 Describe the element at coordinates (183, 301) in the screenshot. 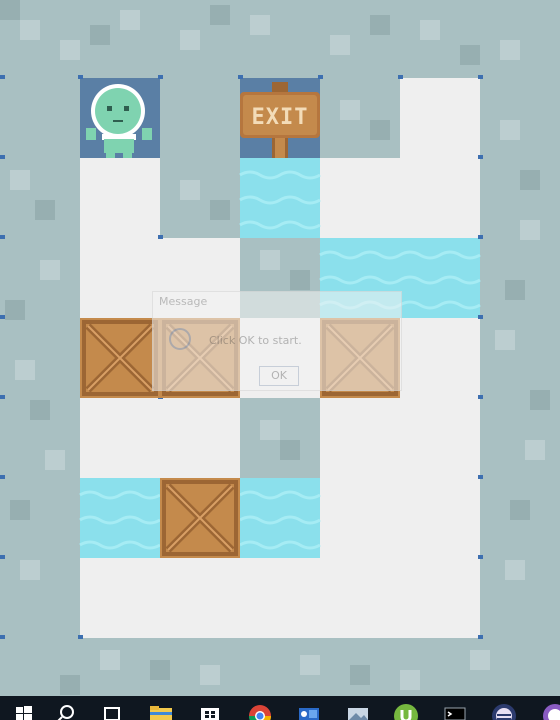

I see `dialog-title: Message` at that location.